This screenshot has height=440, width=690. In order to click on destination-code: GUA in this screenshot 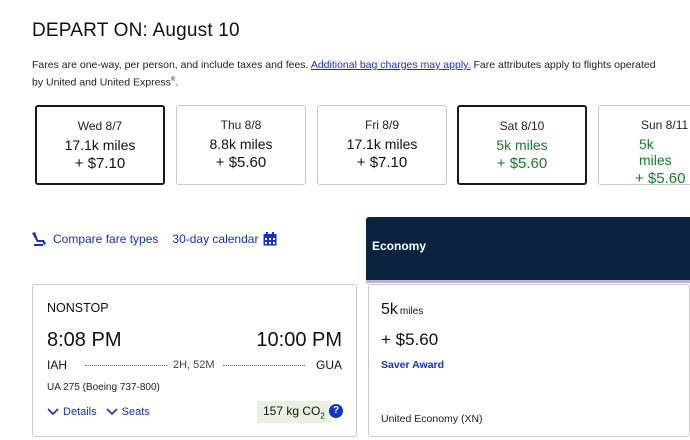, I will do `click(328, 365)`.